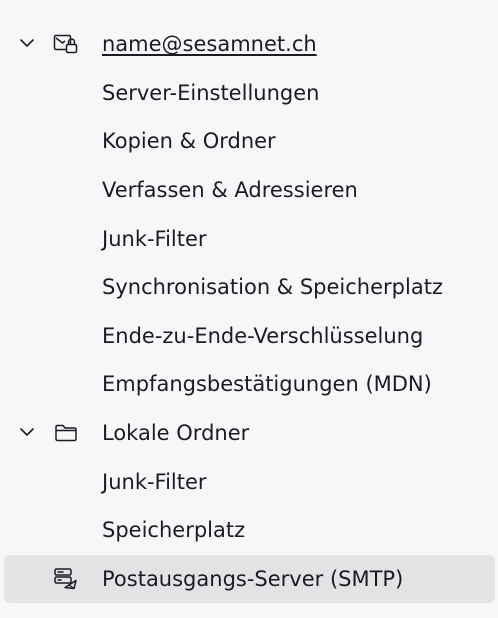 The width and height of the screenshot is (498, 618). Describe the element at coordinates (174, 530) in the screenshot. I see `tree-item-label: Speicherplatz` at that location.